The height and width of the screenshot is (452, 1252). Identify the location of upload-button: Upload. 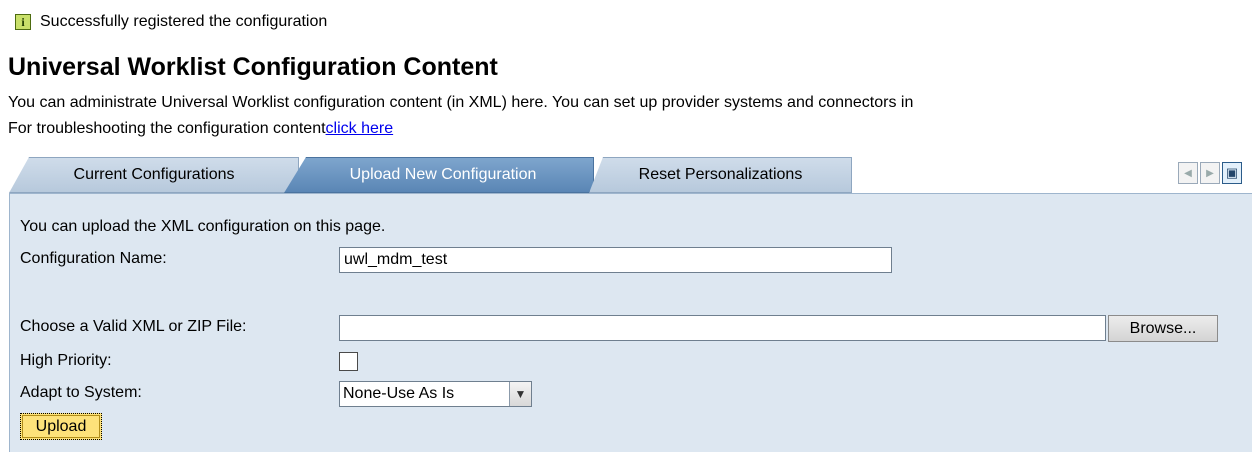
(61, 426).